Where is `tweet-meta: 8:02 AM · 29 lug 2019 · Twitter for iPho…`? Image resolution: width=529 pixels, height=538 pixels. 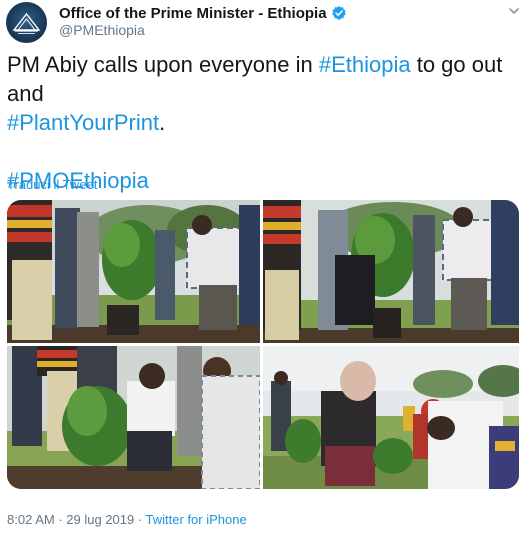
tweet-meta: 8:02 AM · 29 lug 2019 · Twitter for iPho… is located at coordinates (127, 519).